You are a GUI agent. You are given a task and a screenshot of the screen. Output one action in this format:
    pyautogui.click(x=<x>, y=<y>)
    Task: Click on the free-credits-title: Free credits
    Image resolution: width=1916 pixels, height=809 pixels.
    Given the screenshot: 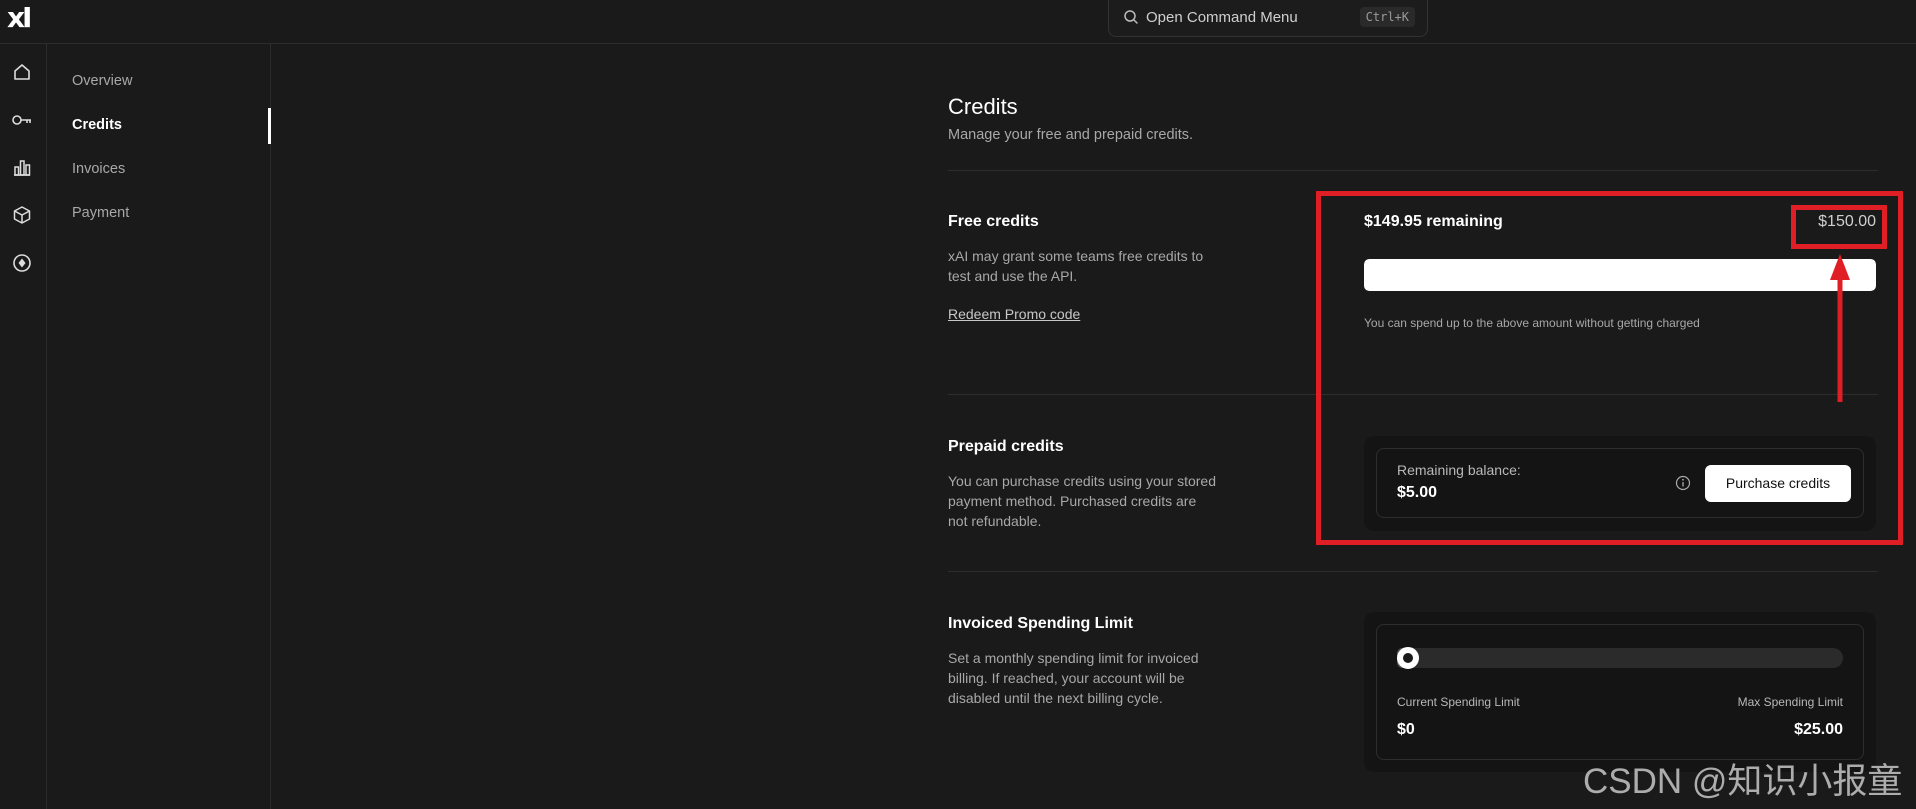 What is the action you would take?
    pyautogui.click(x=993, y=221)
    